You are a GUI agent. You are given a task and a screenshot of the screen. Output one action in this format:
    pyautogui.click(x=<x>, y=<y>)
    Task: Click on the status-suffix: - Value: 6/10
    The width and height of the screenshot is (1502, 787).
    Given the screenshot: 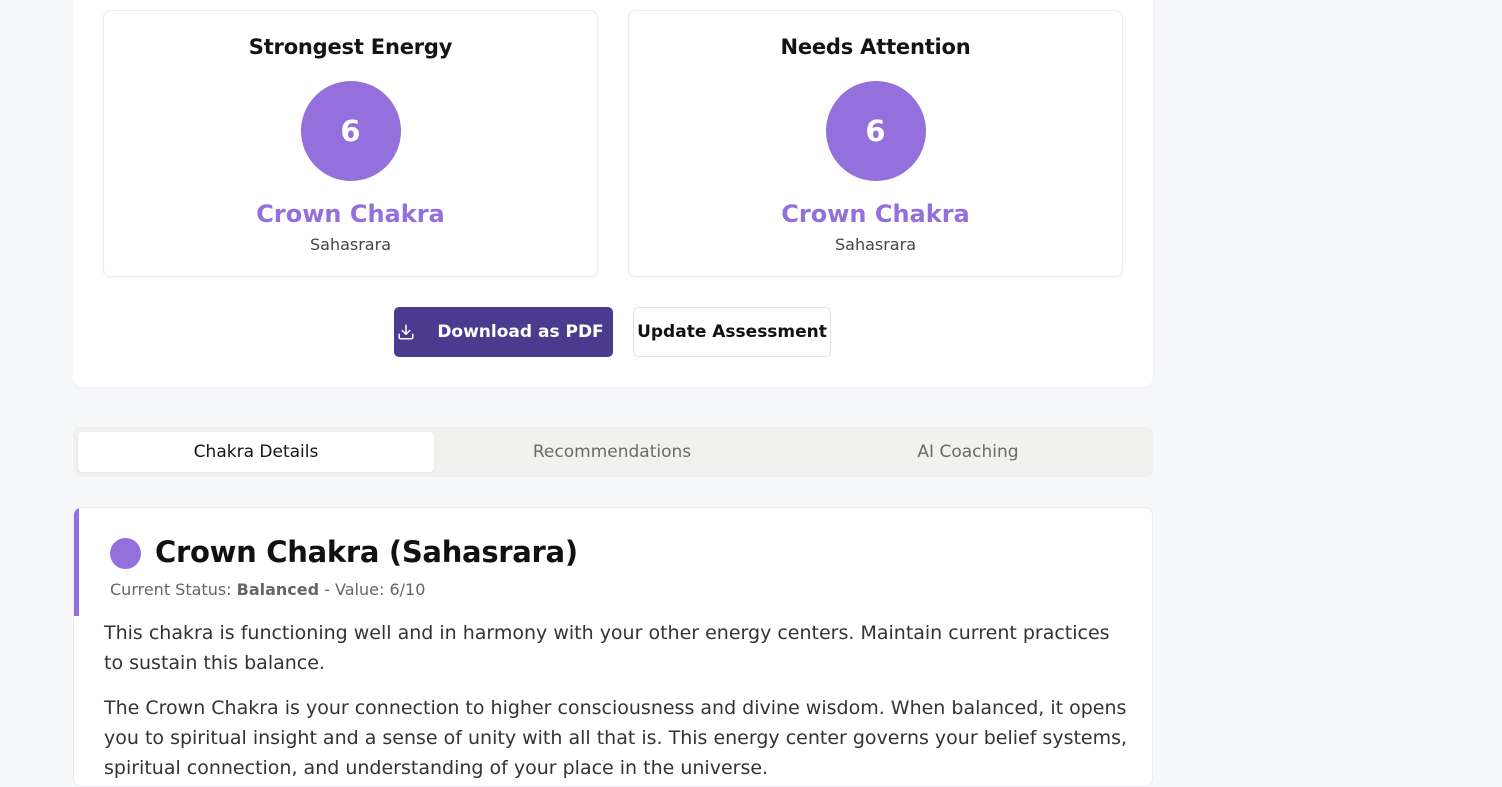 What is the action you would take?
    pyautogui.click(x=372, y=589)
    